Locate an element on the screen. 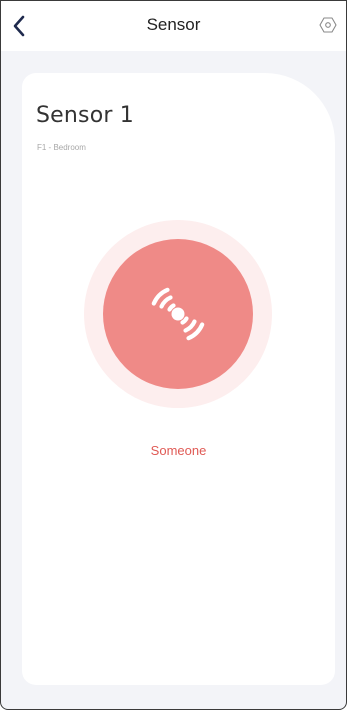  page-title: Sensor is located at coordinates (173, 24).